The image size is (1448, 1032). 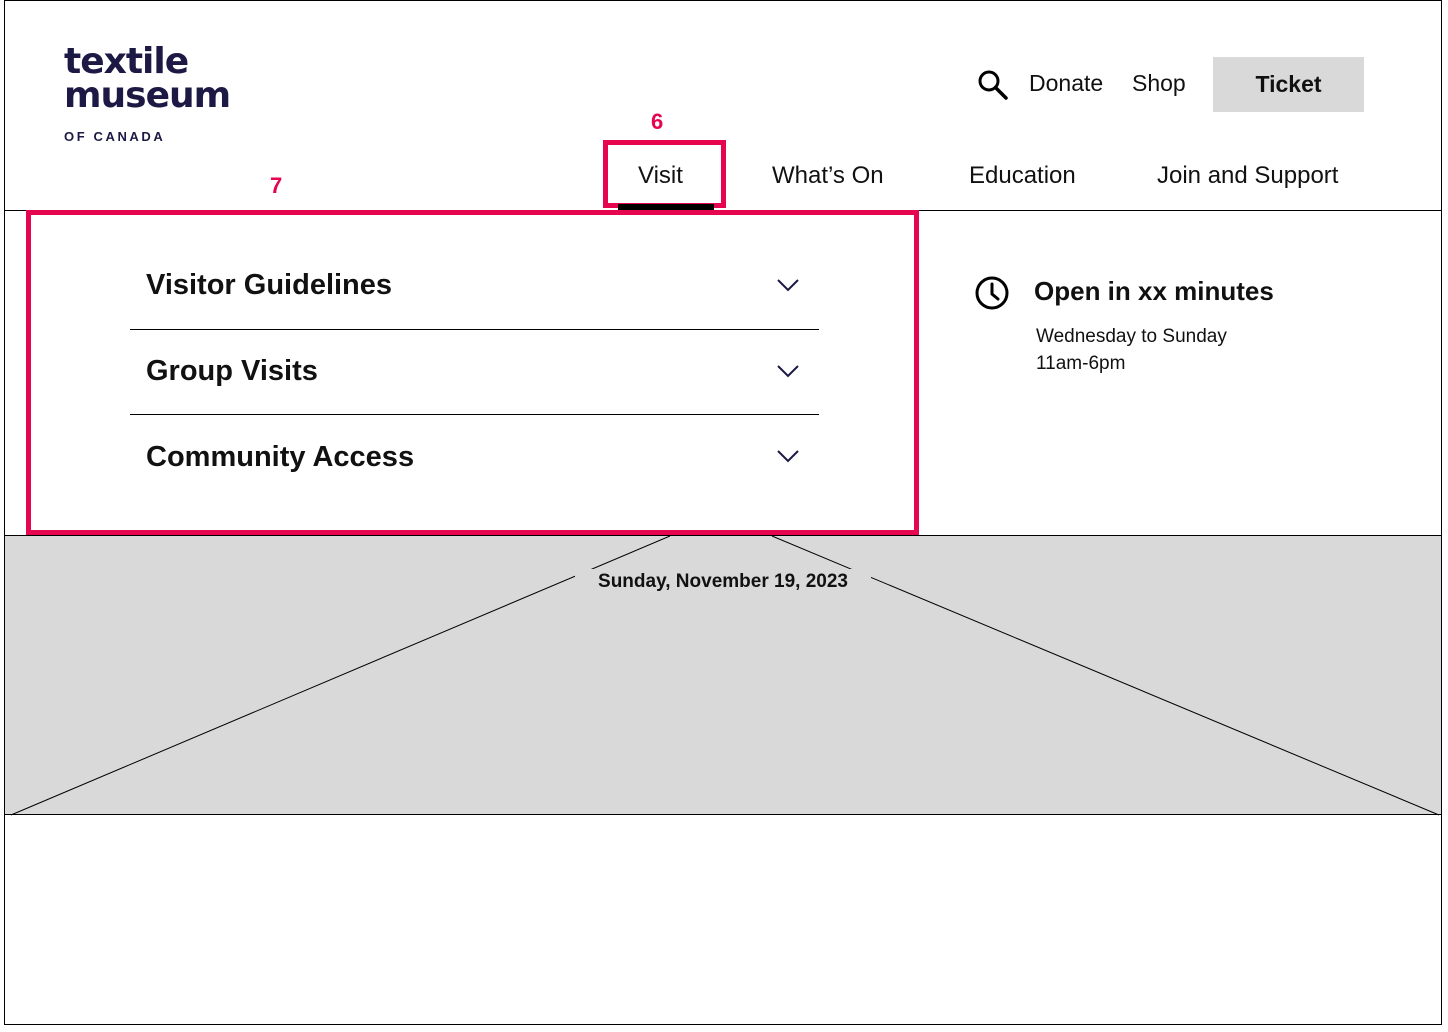 I want to click on site-logo: textile museum OF CANADA, so click(x=147, y=93).